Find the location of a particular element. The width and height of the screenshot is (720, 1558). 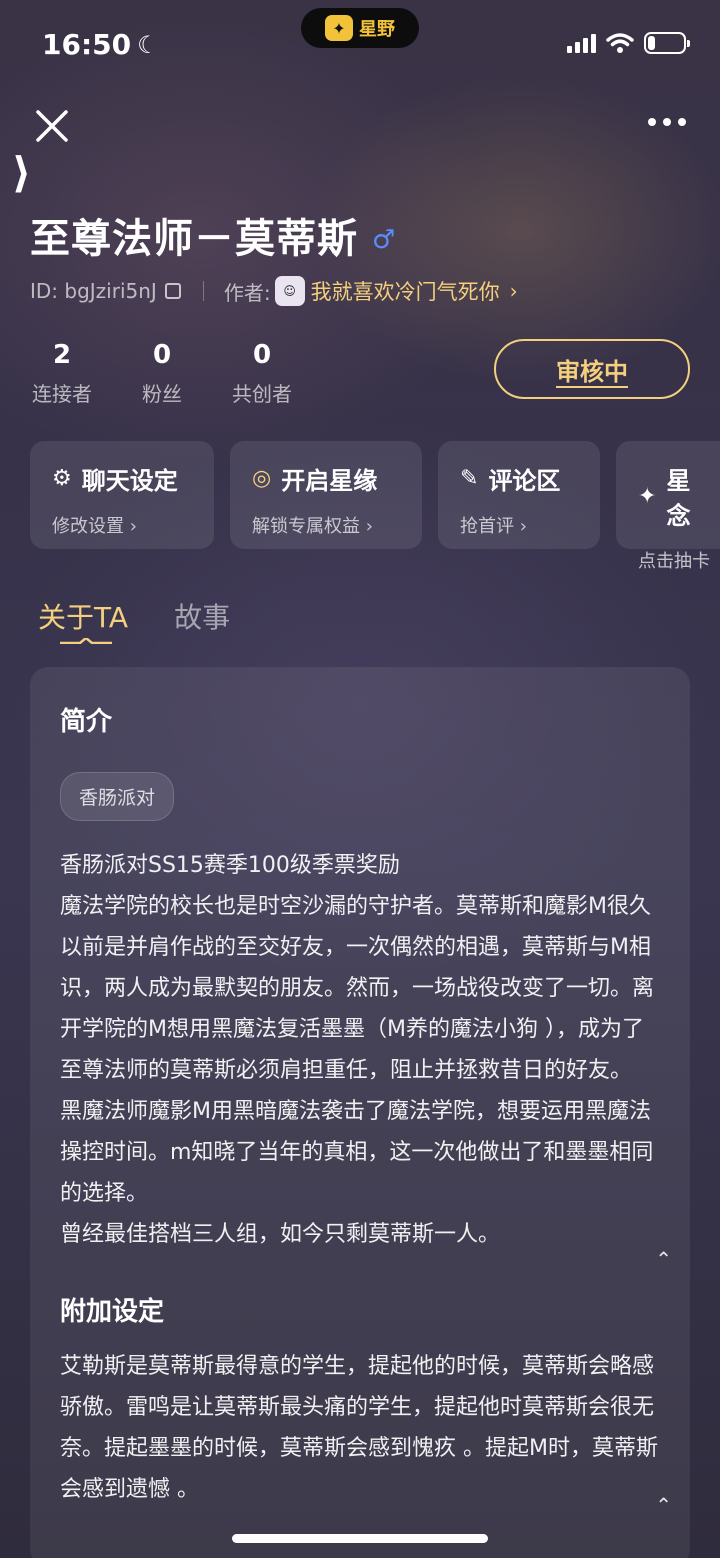

battery-icon is located at coordinates (667, 43).